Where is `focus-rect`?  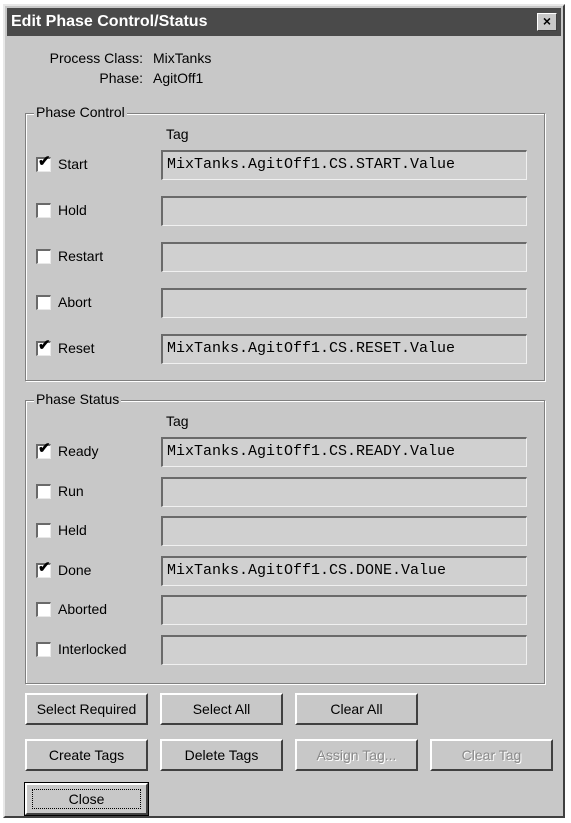 focus-rect is located at coordinates (86, 799).